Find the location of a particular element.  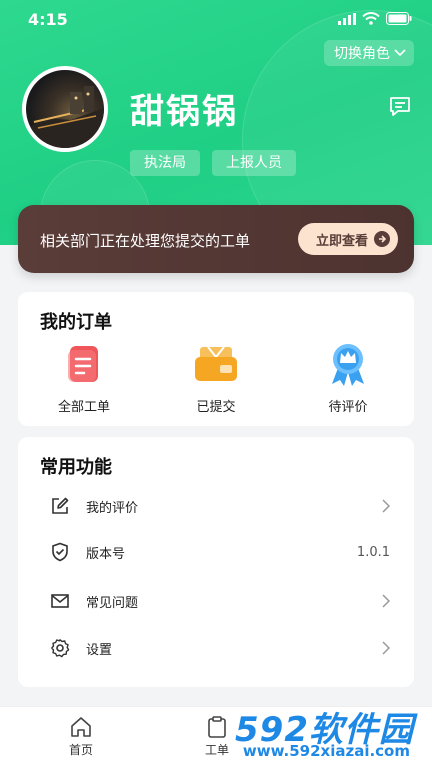

document-icon is located at coordinates (84, 364).